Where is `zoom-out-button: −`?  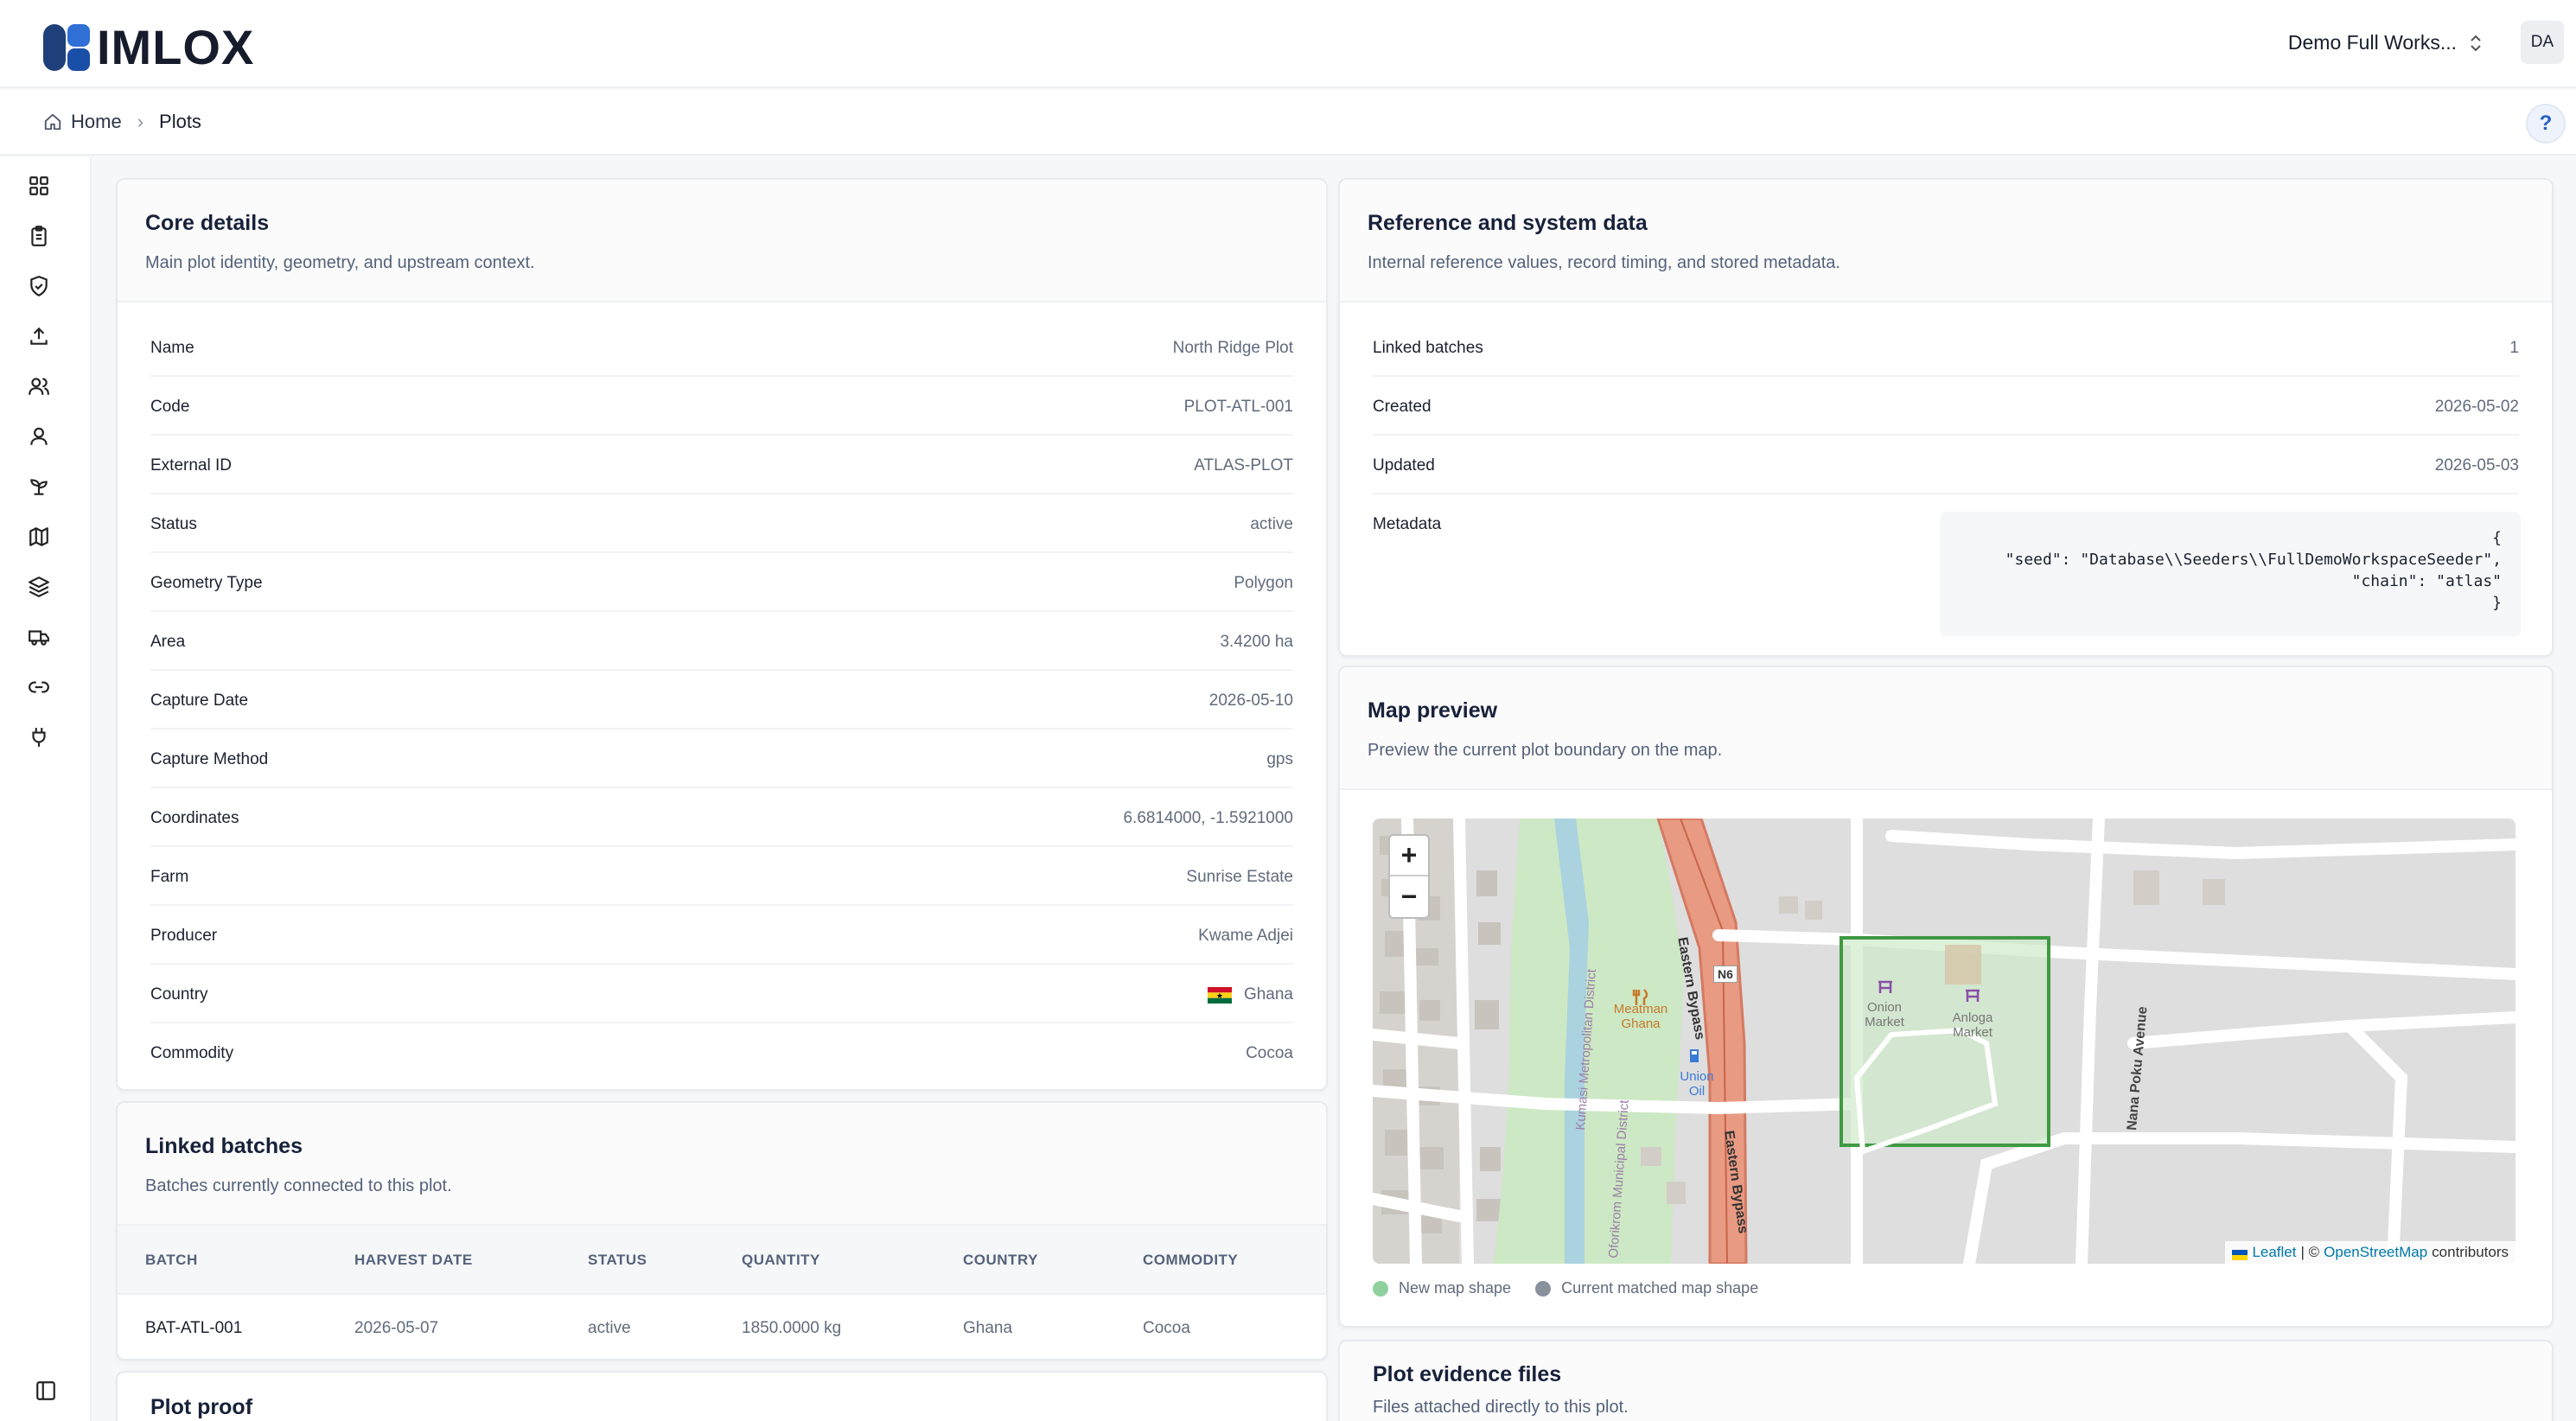
zoom-out-button: − is located at coordinates (1409, 896).